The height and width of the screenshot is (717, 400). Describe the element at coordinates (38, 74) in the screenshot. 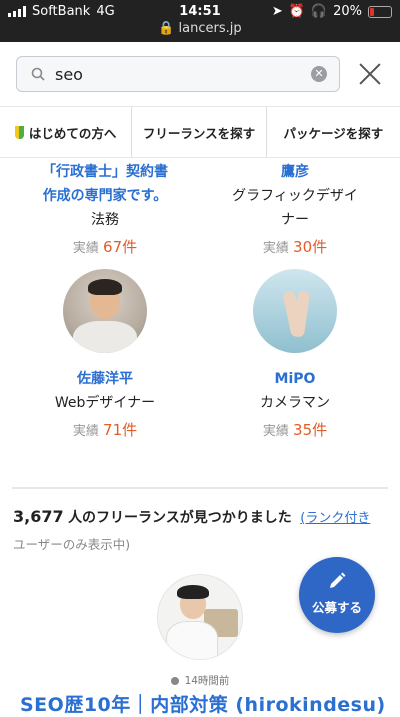

I see `search-icon` at that location.